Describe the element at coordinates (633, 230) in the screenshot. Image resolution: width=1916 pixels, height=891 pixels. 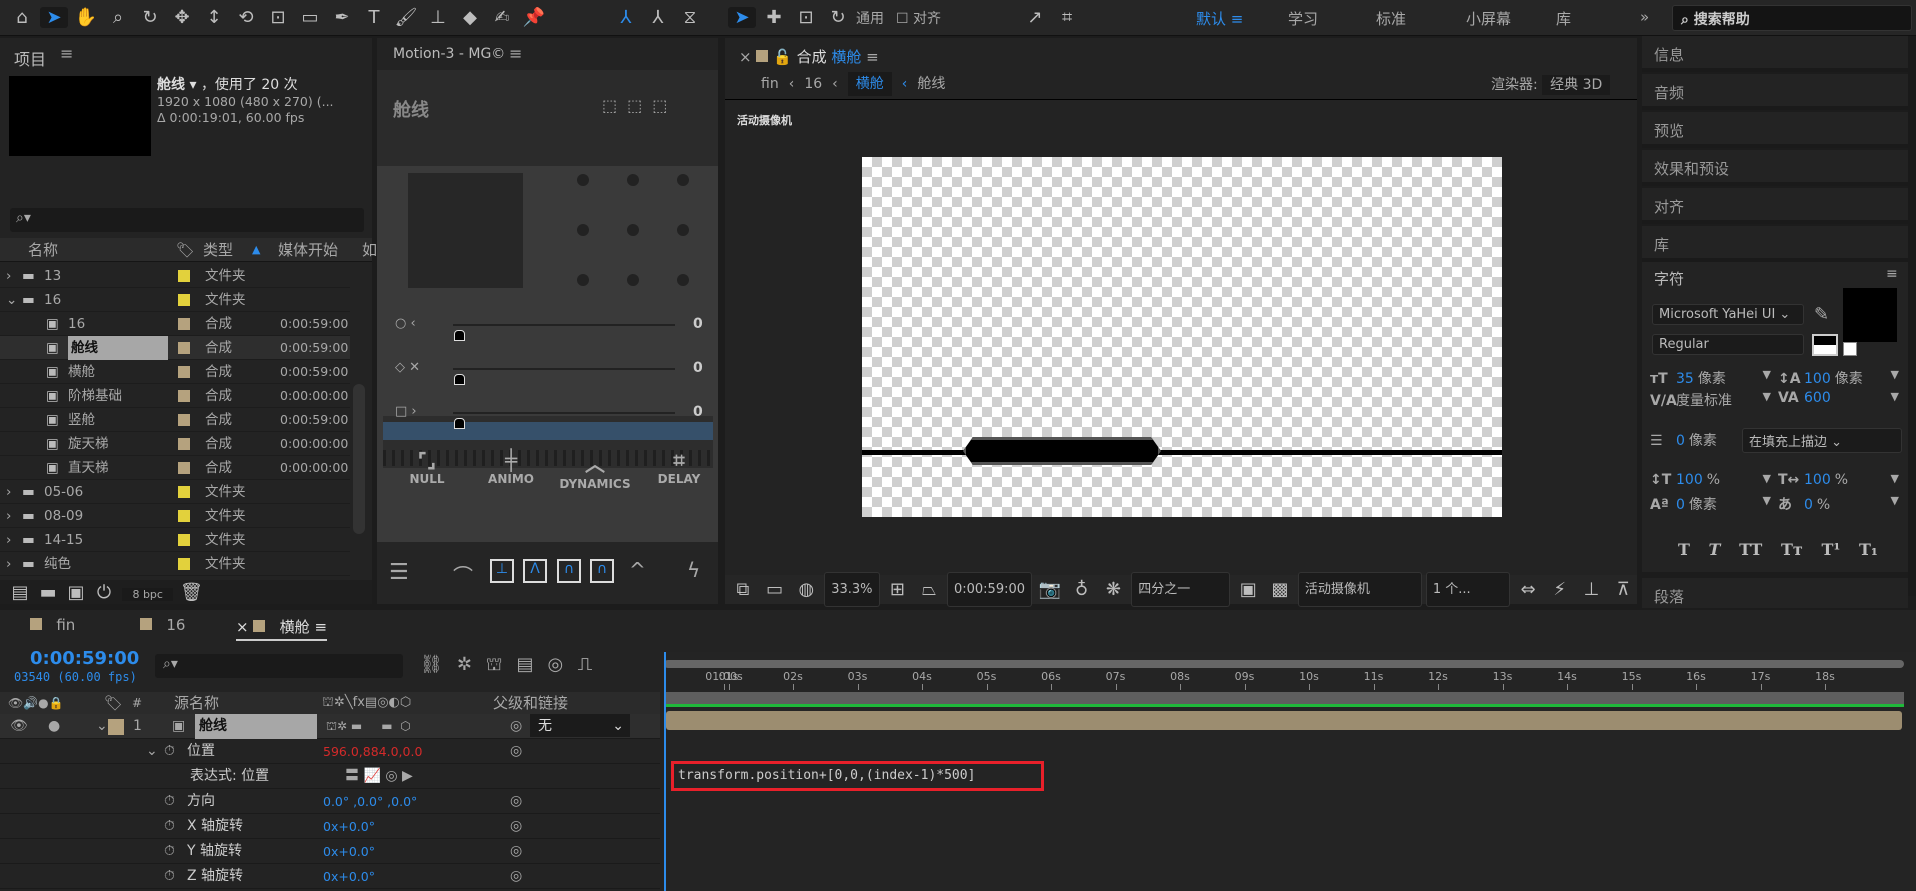
I see `anchor-grid` at that location.